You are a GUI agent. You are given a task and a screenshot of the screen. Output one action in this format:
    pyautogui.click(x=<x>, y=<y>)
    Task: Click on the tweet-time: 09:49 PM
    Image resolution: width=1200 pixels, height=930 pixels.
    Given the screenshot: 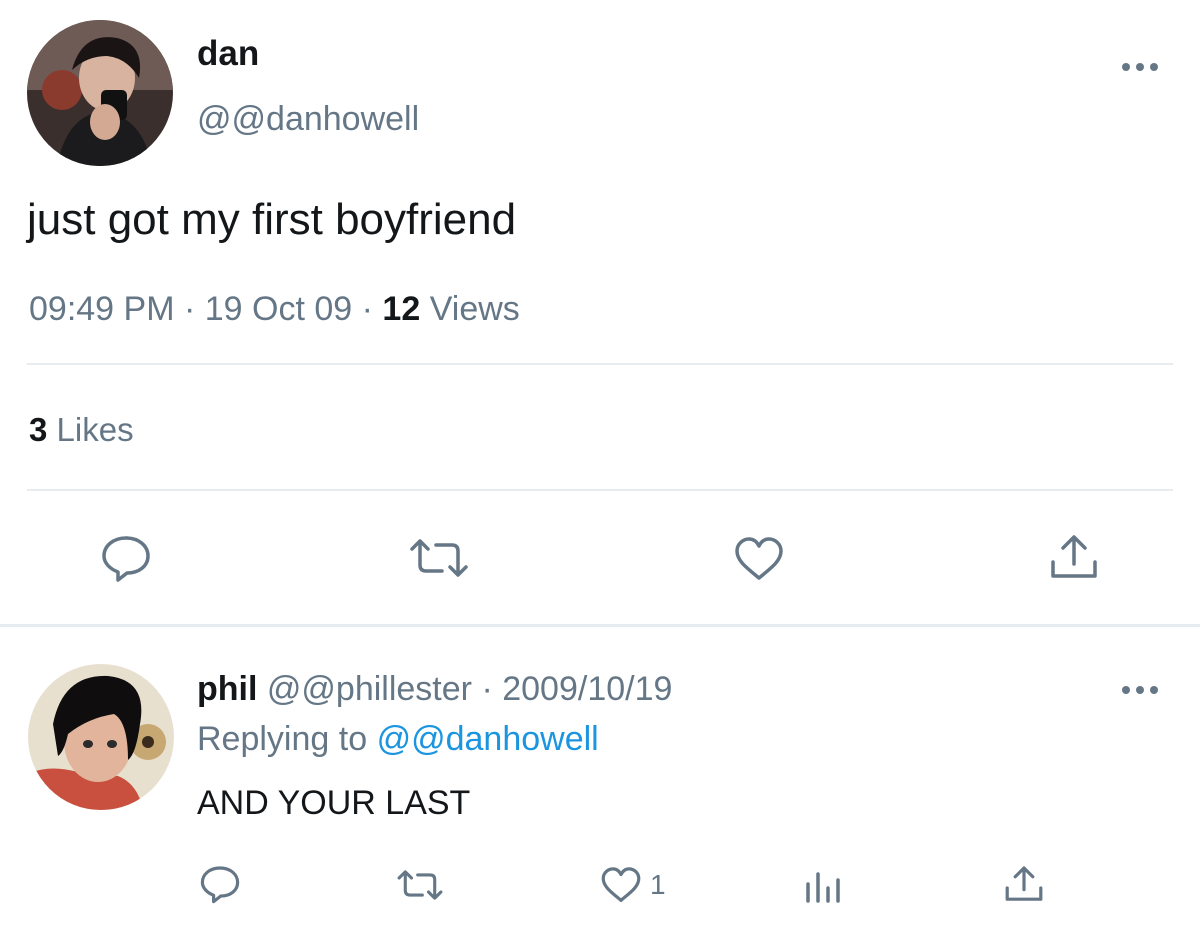 What is the action you would take?
    pyautogui.click(x=102, y=309)
    